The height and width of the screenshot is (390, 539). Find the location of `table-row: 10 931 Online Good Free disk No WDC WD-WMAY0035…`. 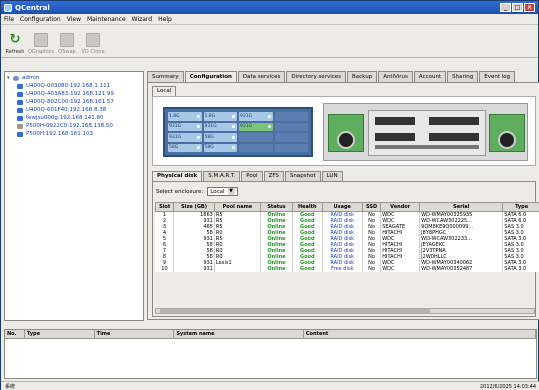

table-row: 10 931 Online Good Free disk No WDC WD-WMAY0035… is located at coordinates (347, 269).